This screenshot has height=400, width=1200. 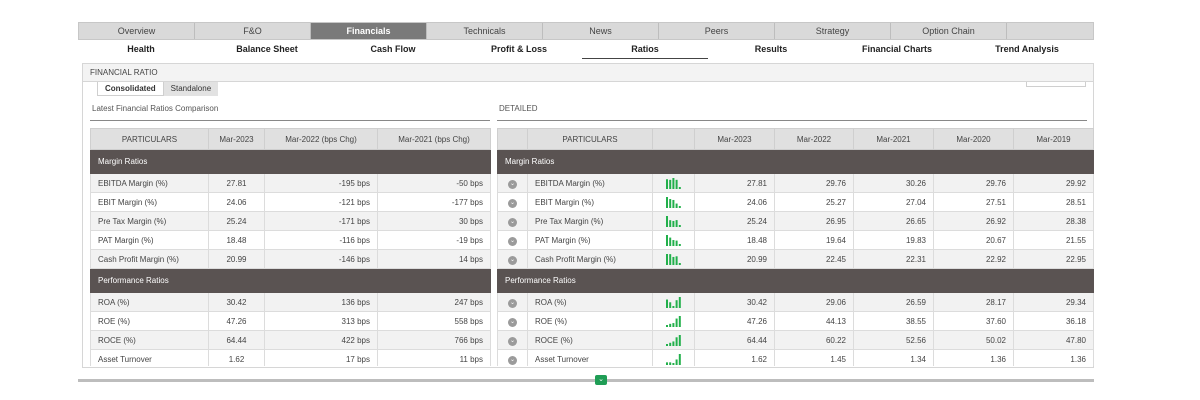 I want to click on tab-financials: Financials, so click(x=369, y=31).